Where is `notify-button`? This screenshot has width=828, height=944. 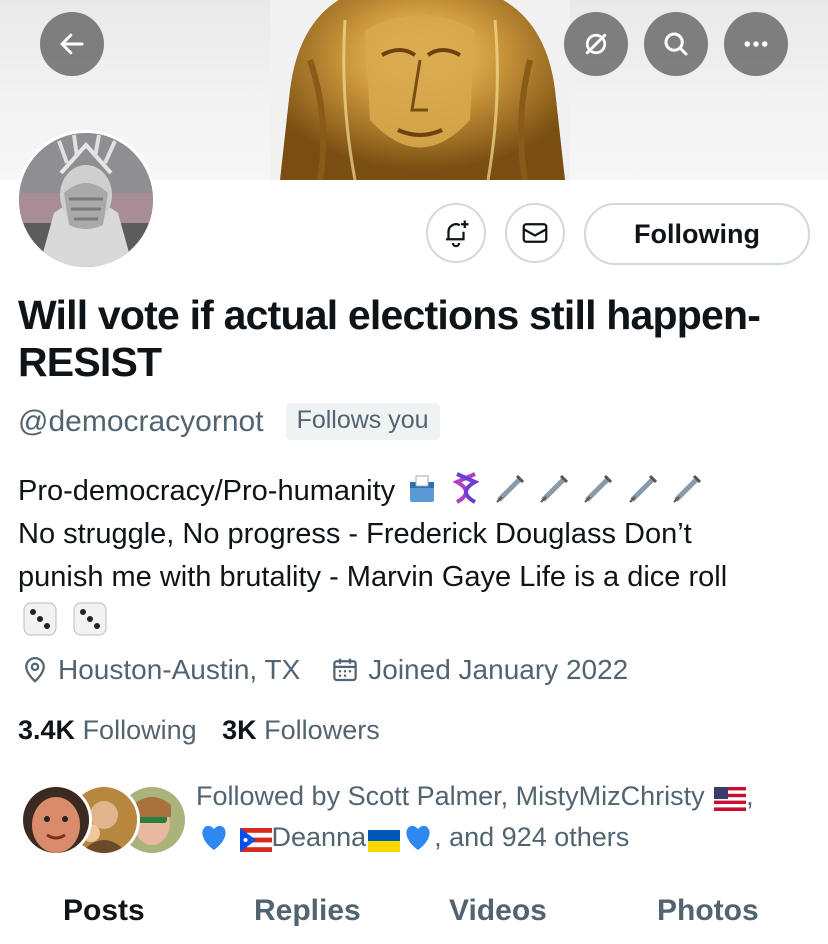
notify-button is located at coordinates (456, 233).